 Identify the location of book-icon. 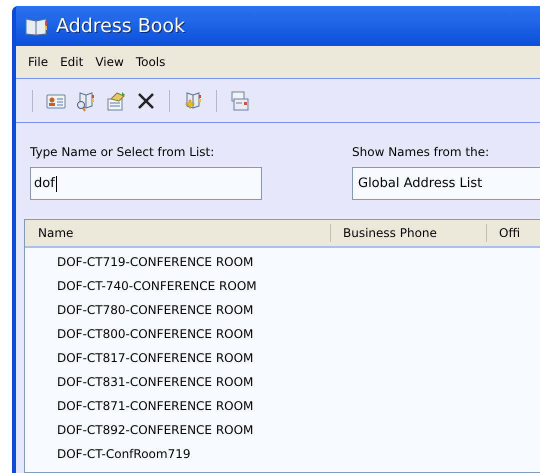
(36, 26).